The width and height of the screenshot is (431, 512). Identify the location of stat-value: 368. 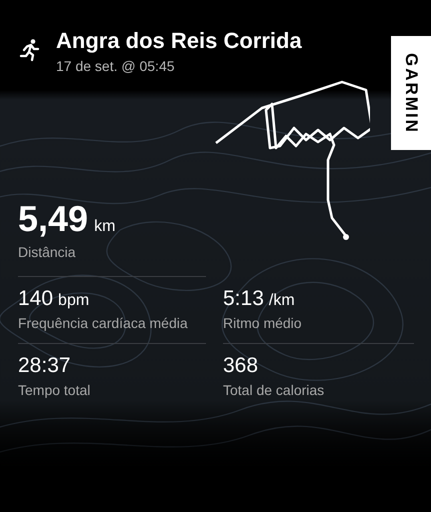
(240, 366).